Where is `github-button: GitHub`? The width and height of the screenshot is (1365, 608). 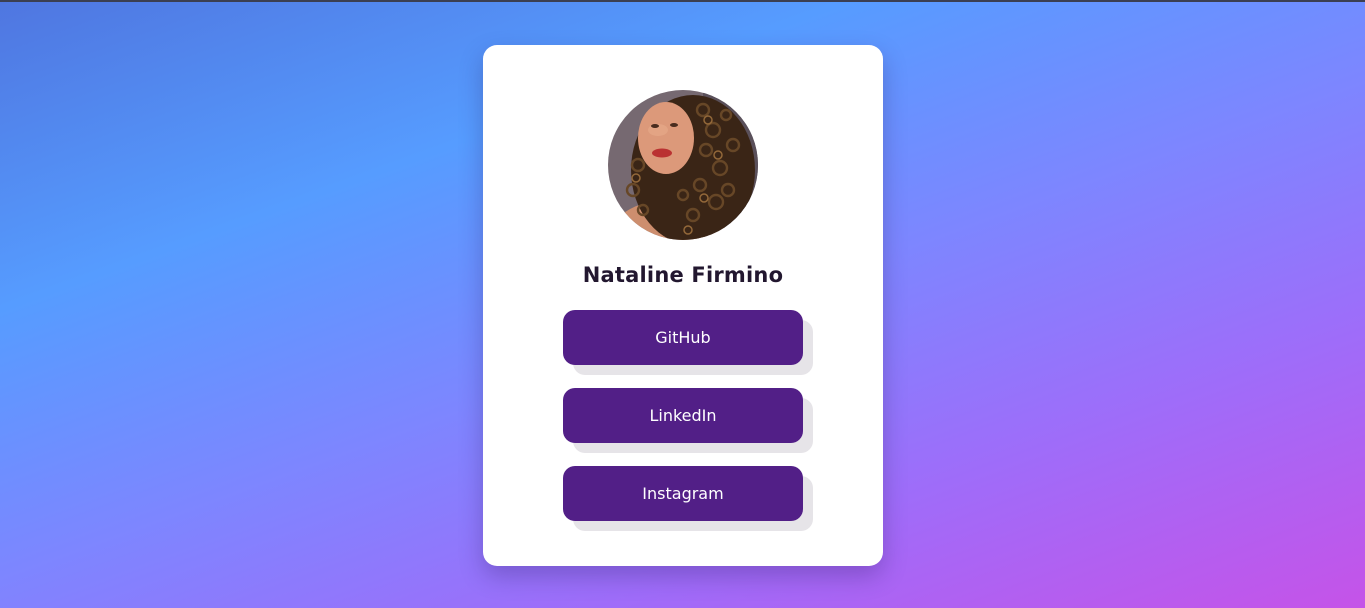 github-button: GitHub is located at coordinates (683, 337).